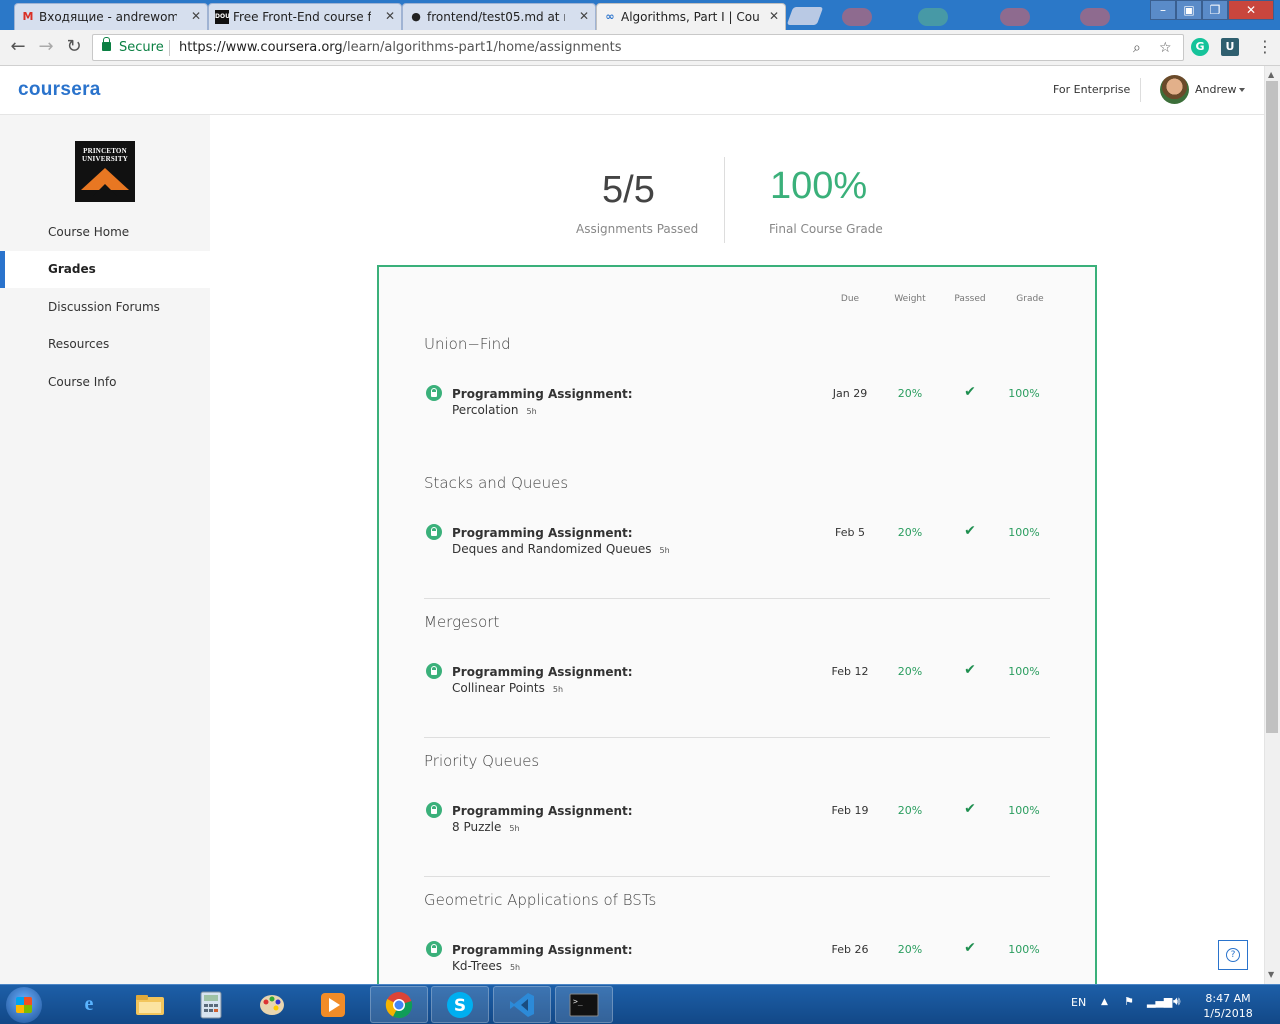  Describe the element at coordinates (105, 269) in the screenshot. I see `sidebar-item-grades: Grades` at that location.